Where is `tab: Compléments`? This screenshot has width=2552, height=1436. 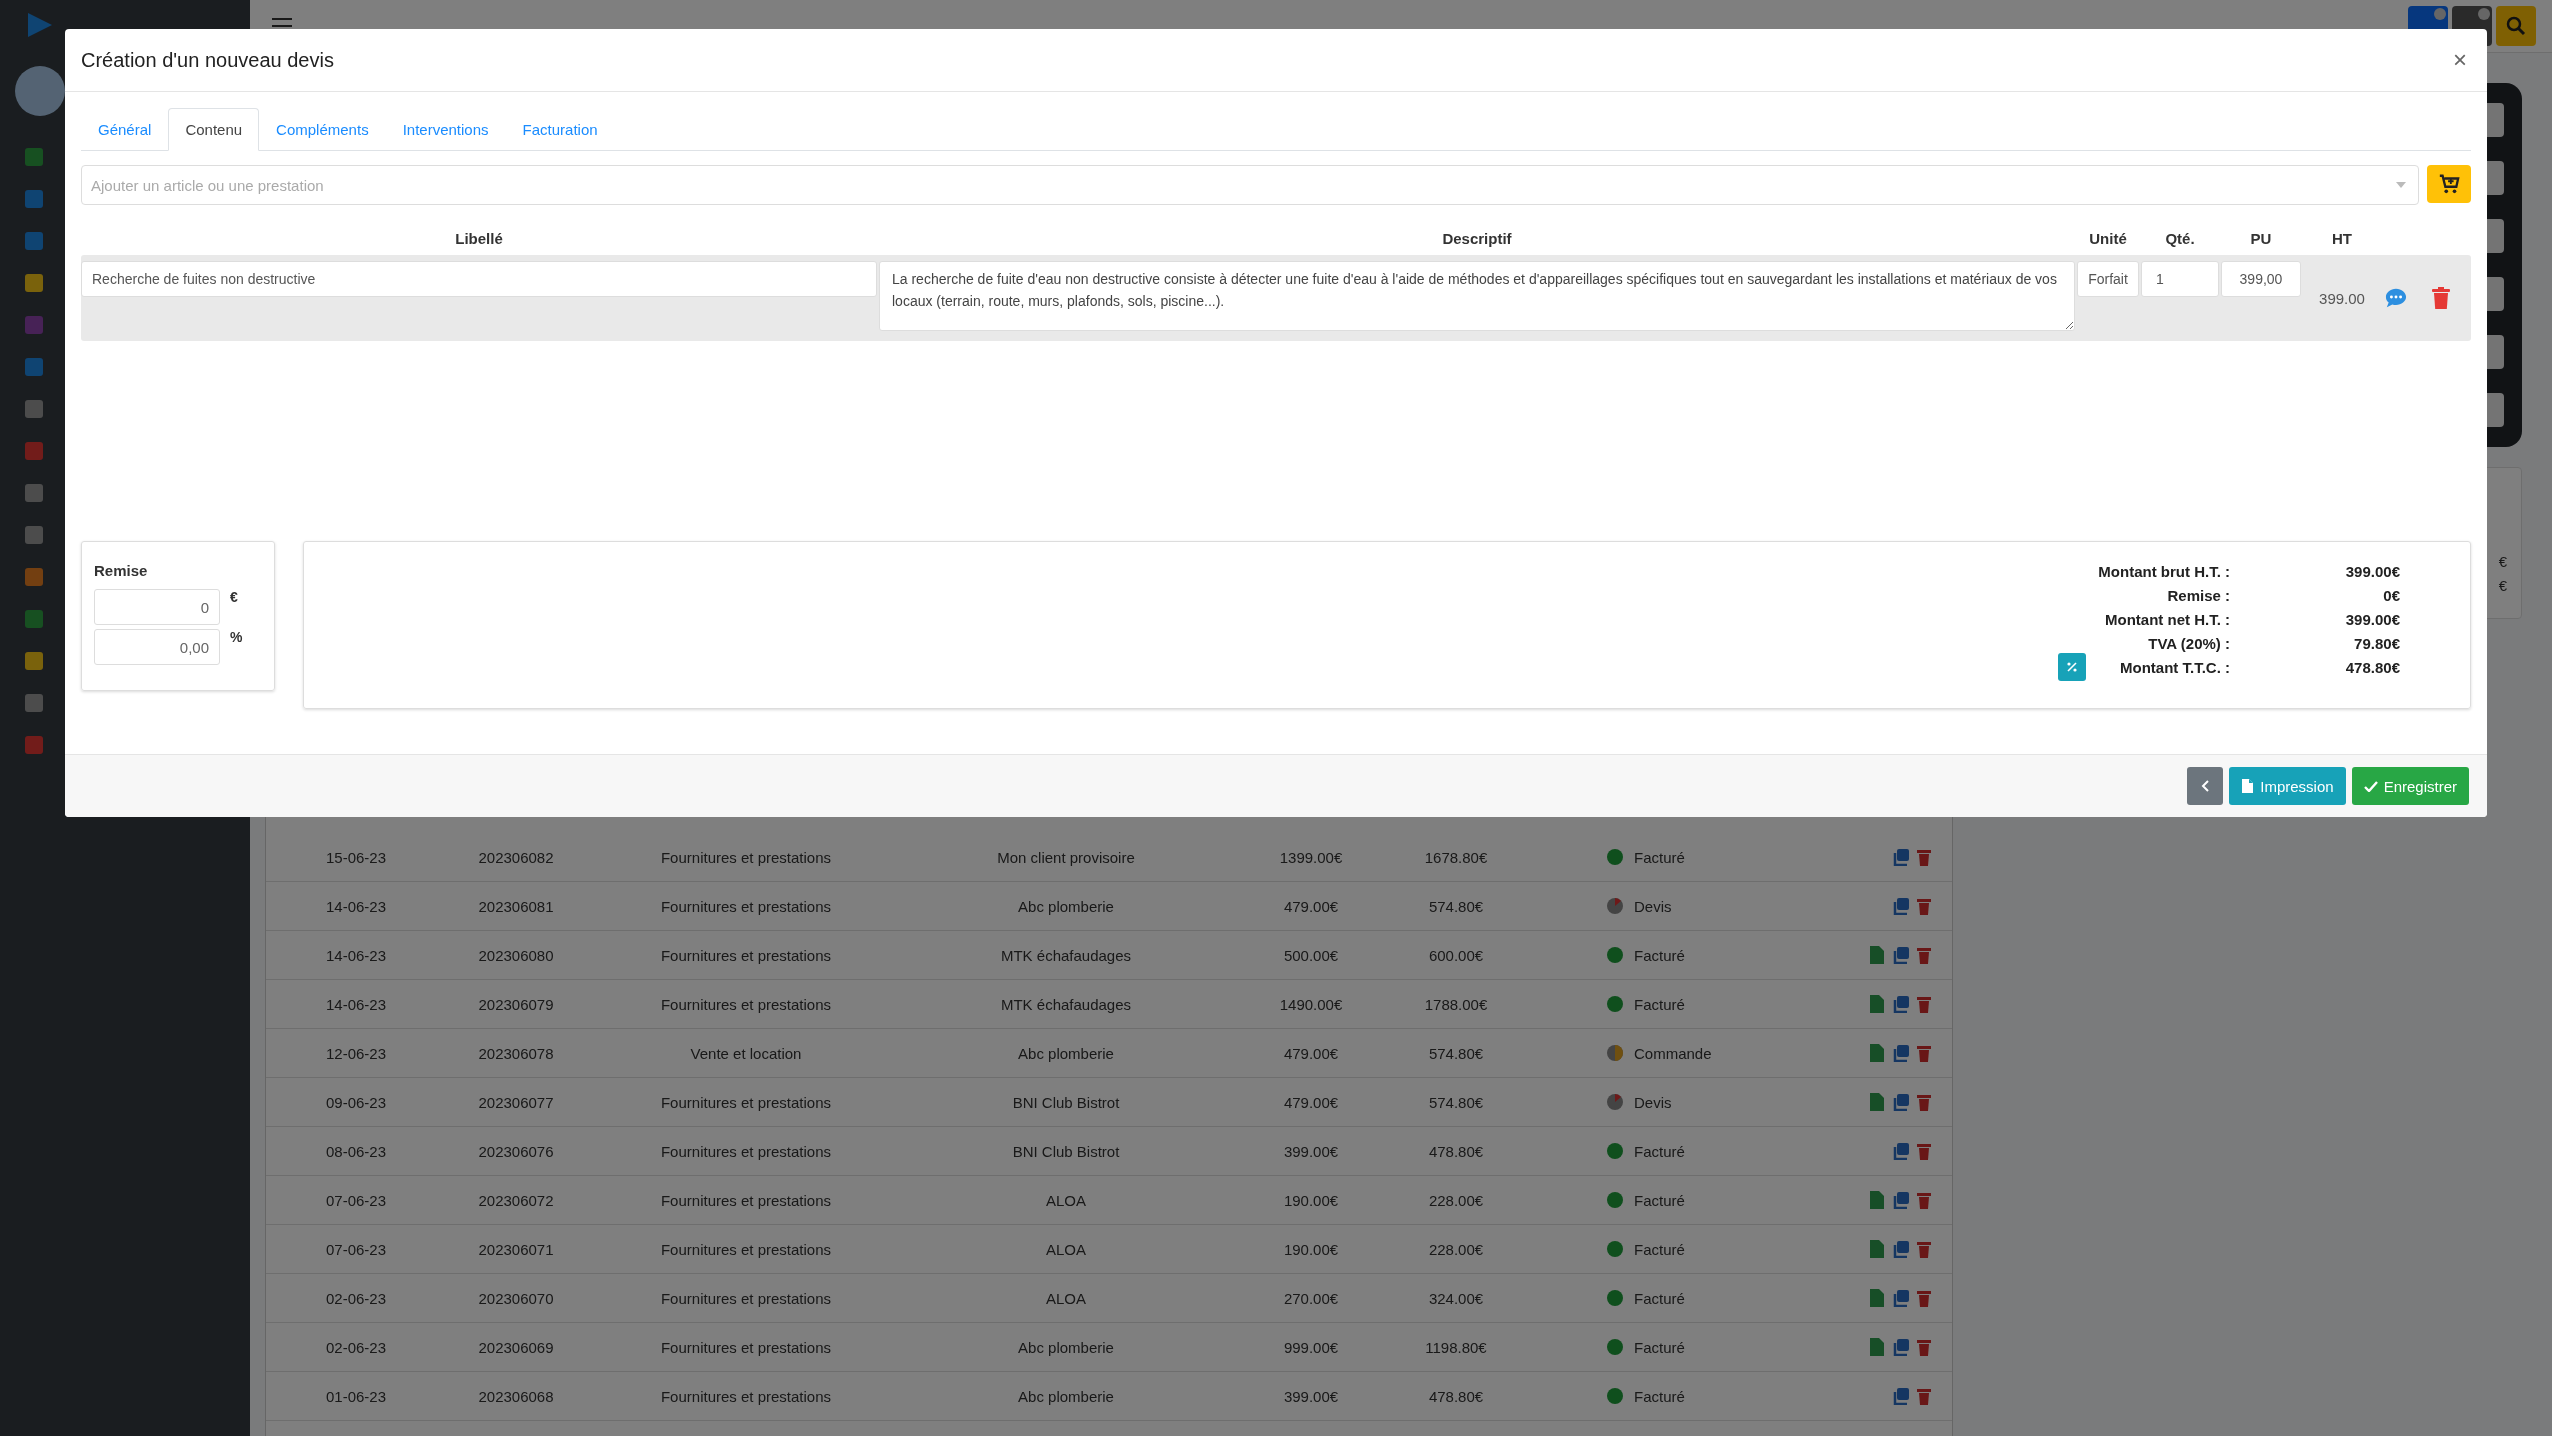
tab: Compléments is located at coordinates (322, 129).